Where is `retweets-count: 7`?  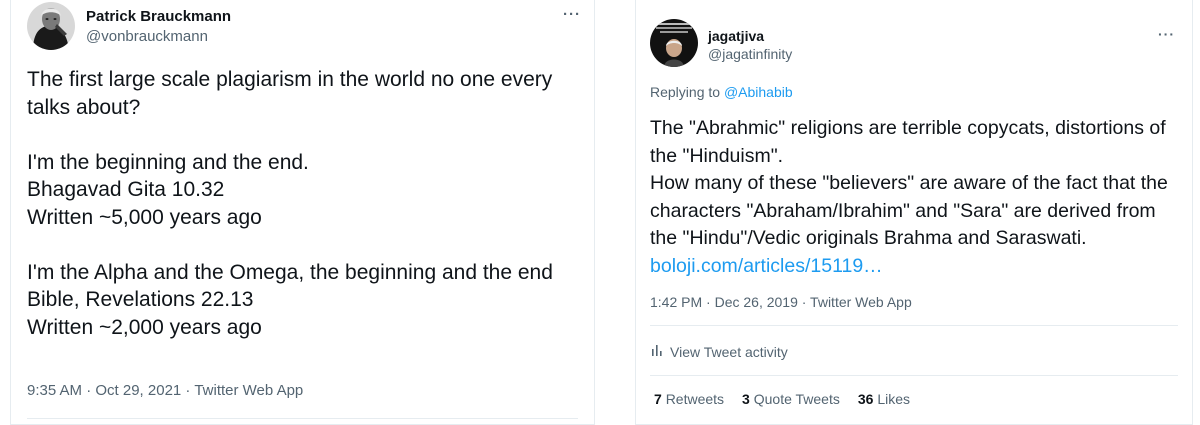
retweets-count: 7 is located at coordinates (658, 399).